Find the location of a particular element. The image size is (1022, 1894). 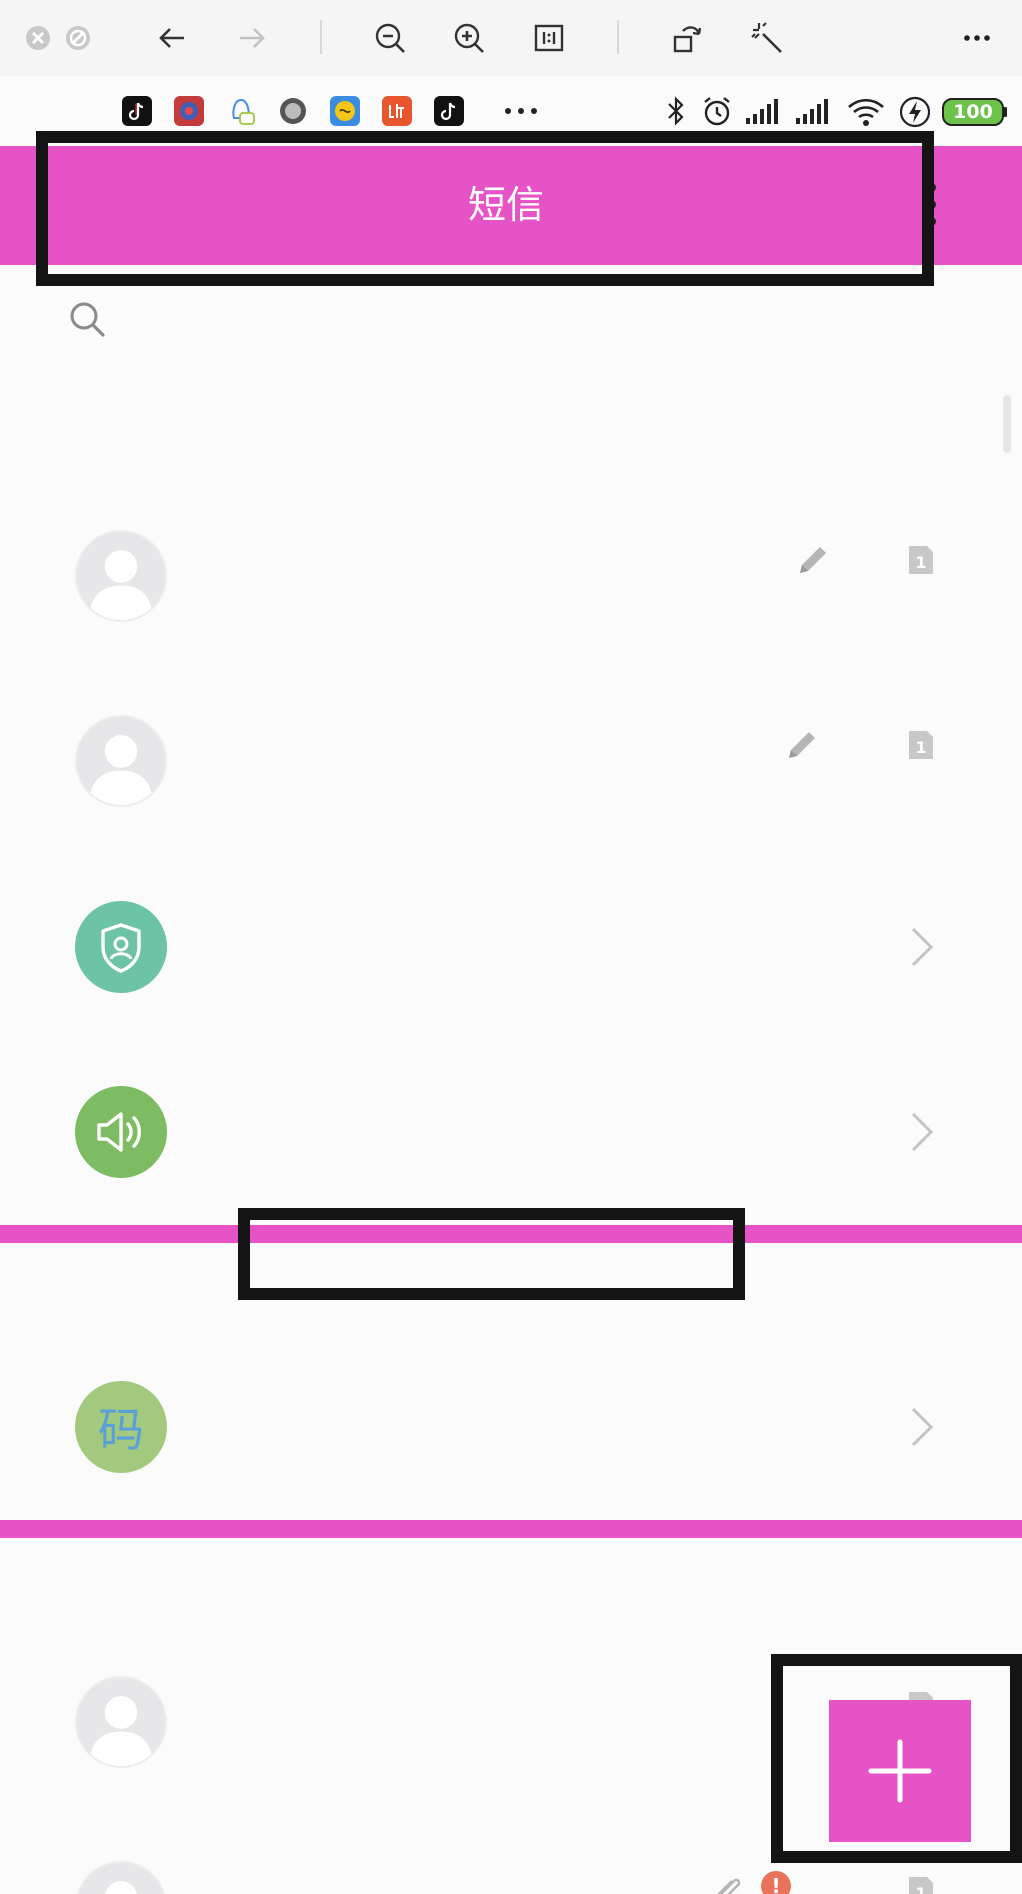

zoom-in-icon is located at coordinates (469, 38).